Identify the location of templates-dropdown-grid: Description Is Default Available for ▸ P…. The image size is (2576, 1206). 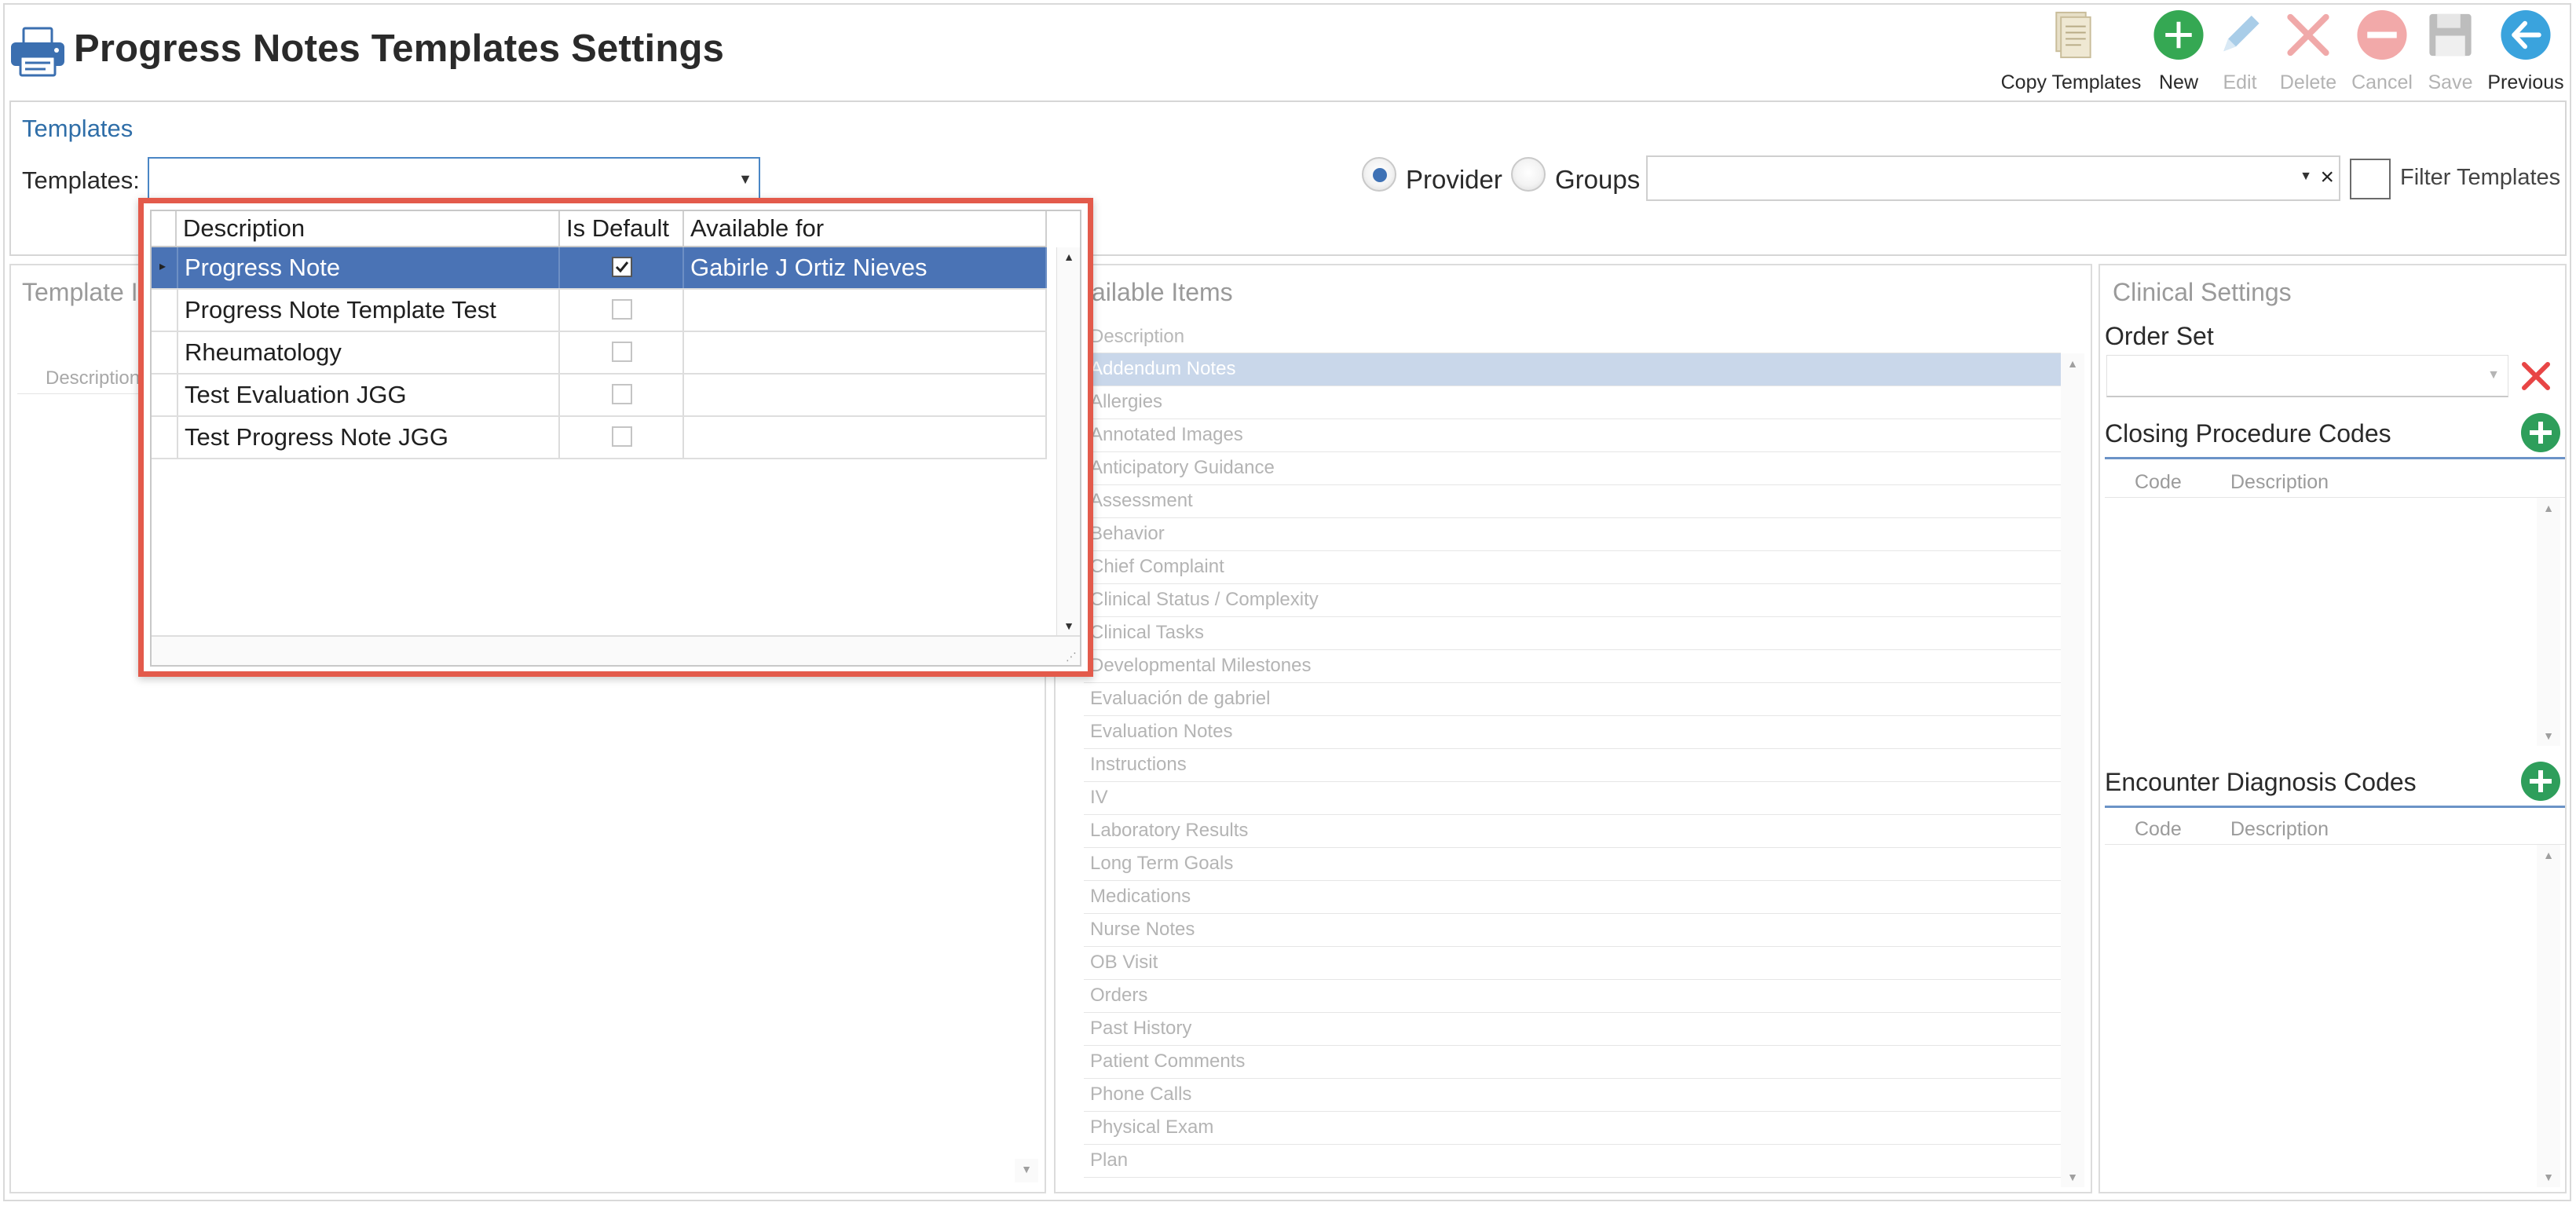
(616, 438).